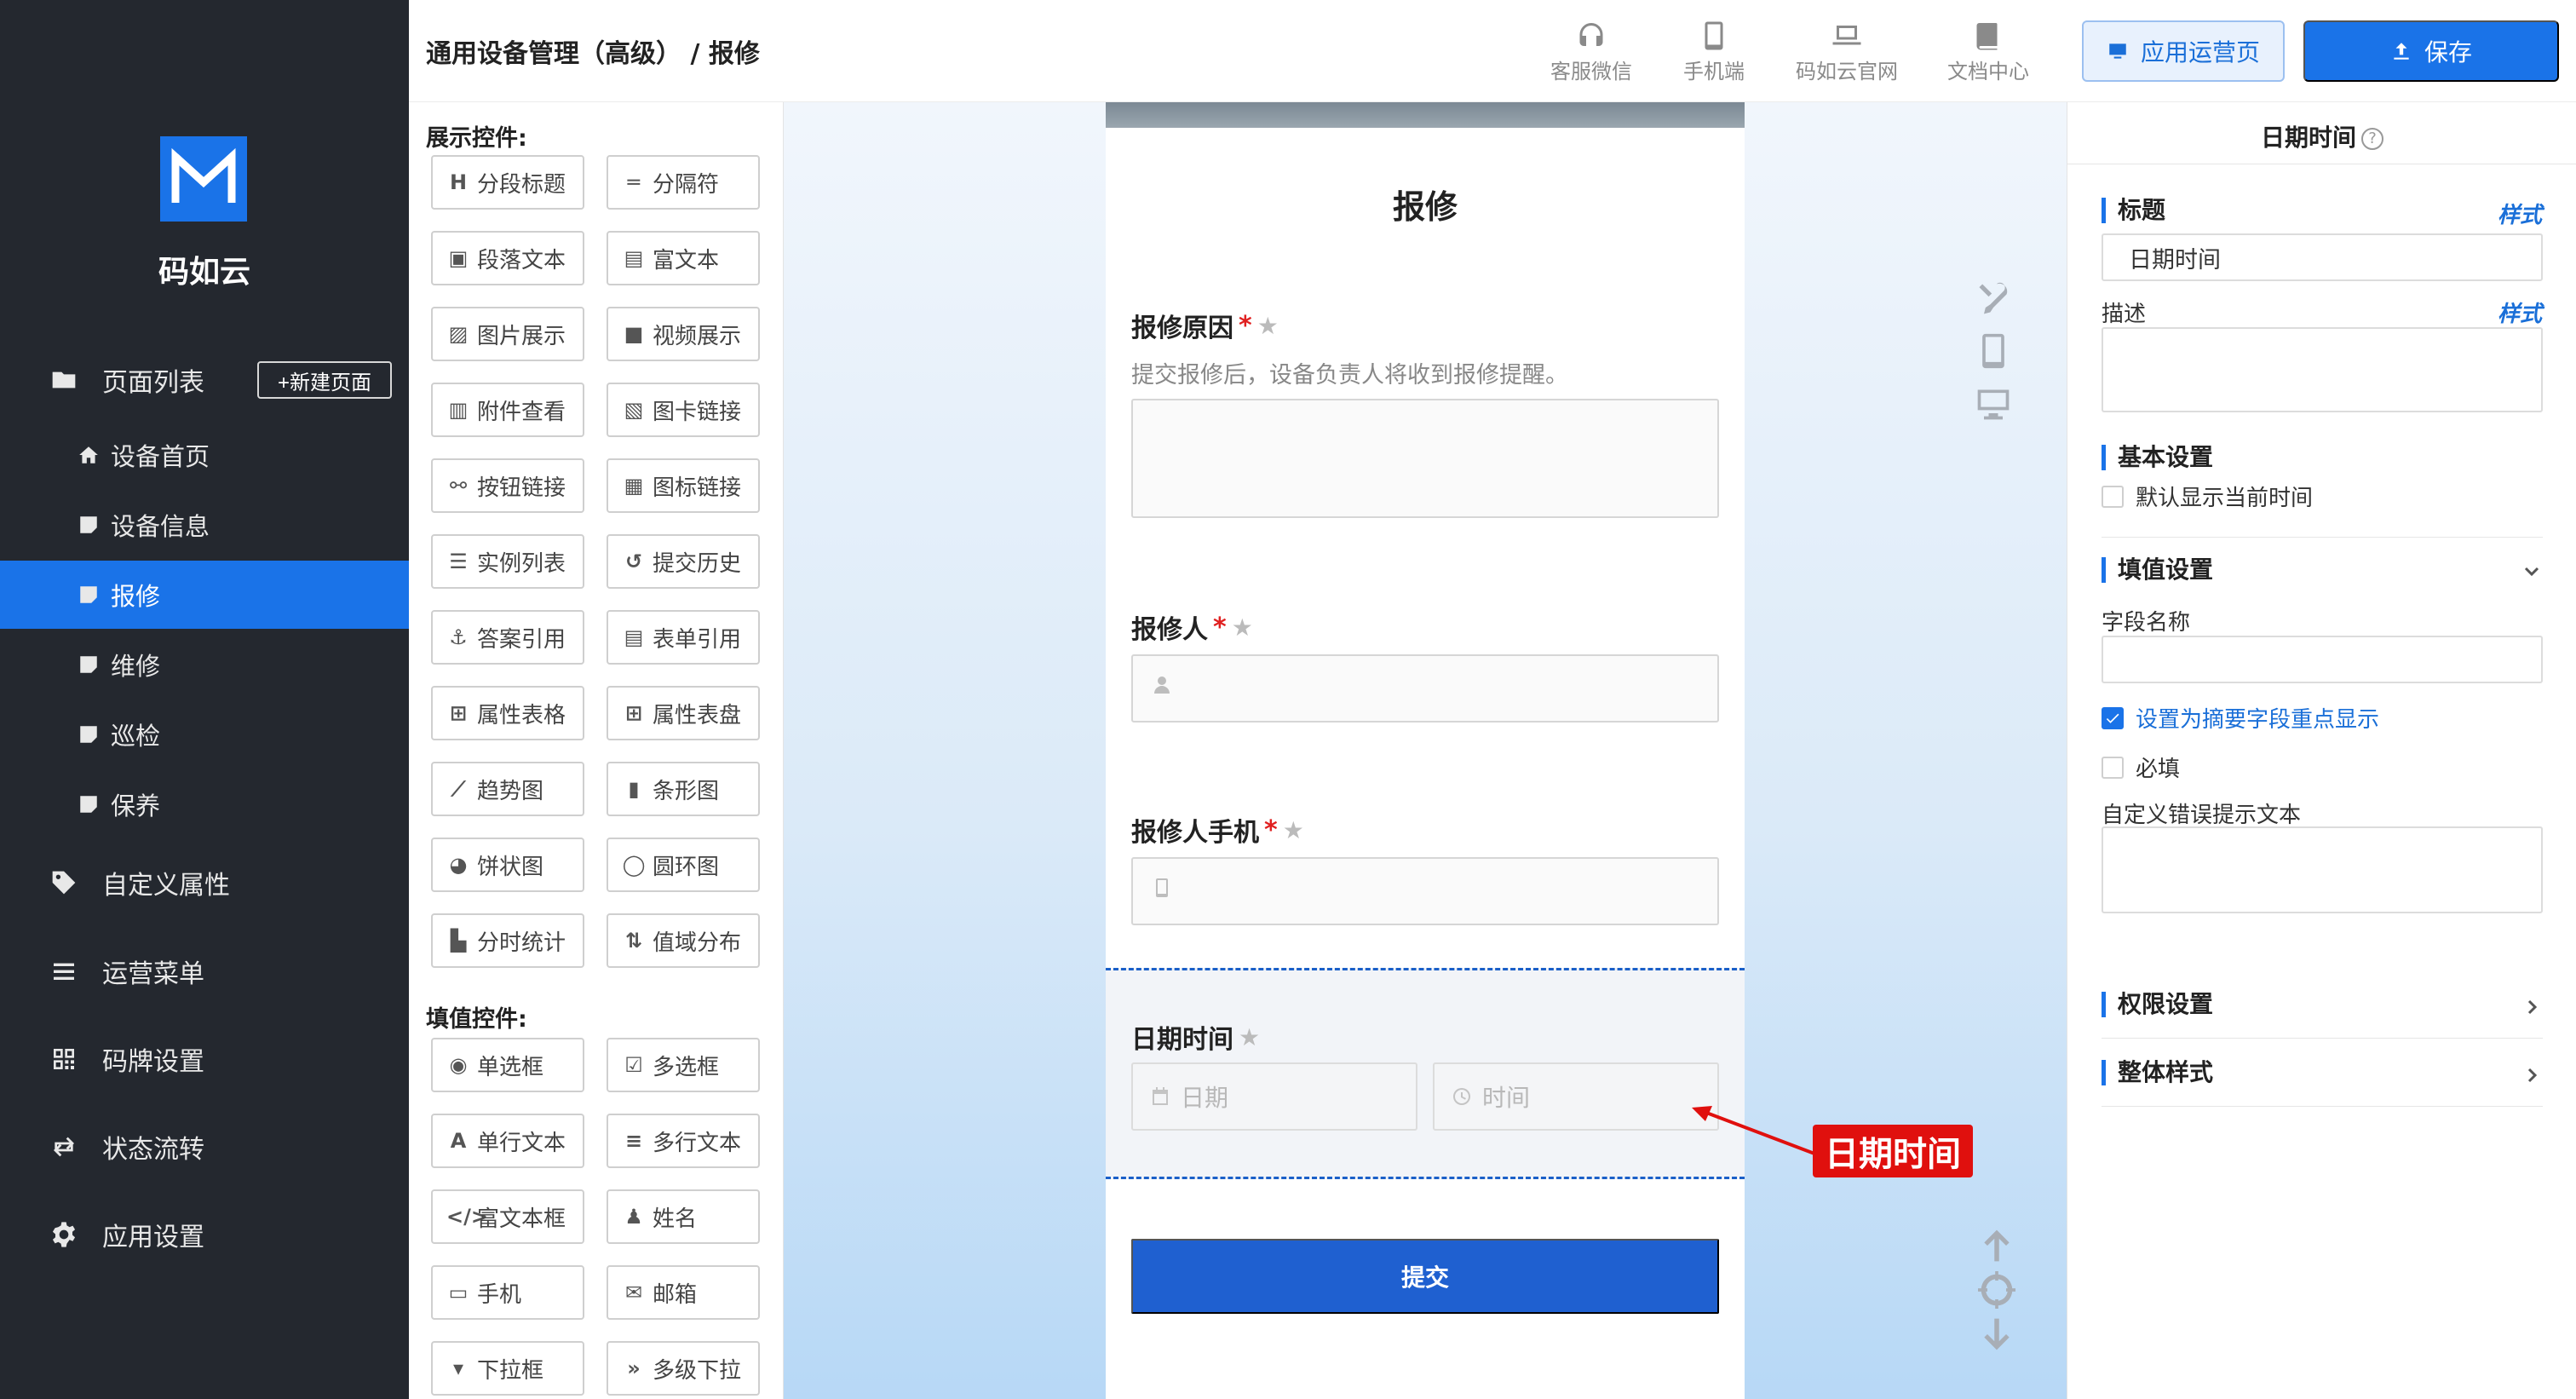 The width and height of the screenshot is (2576, 1399). Describe the element at coordinates (508, 1292) in the screenshot. I see `widget-button: ▭ 手机` at that location.